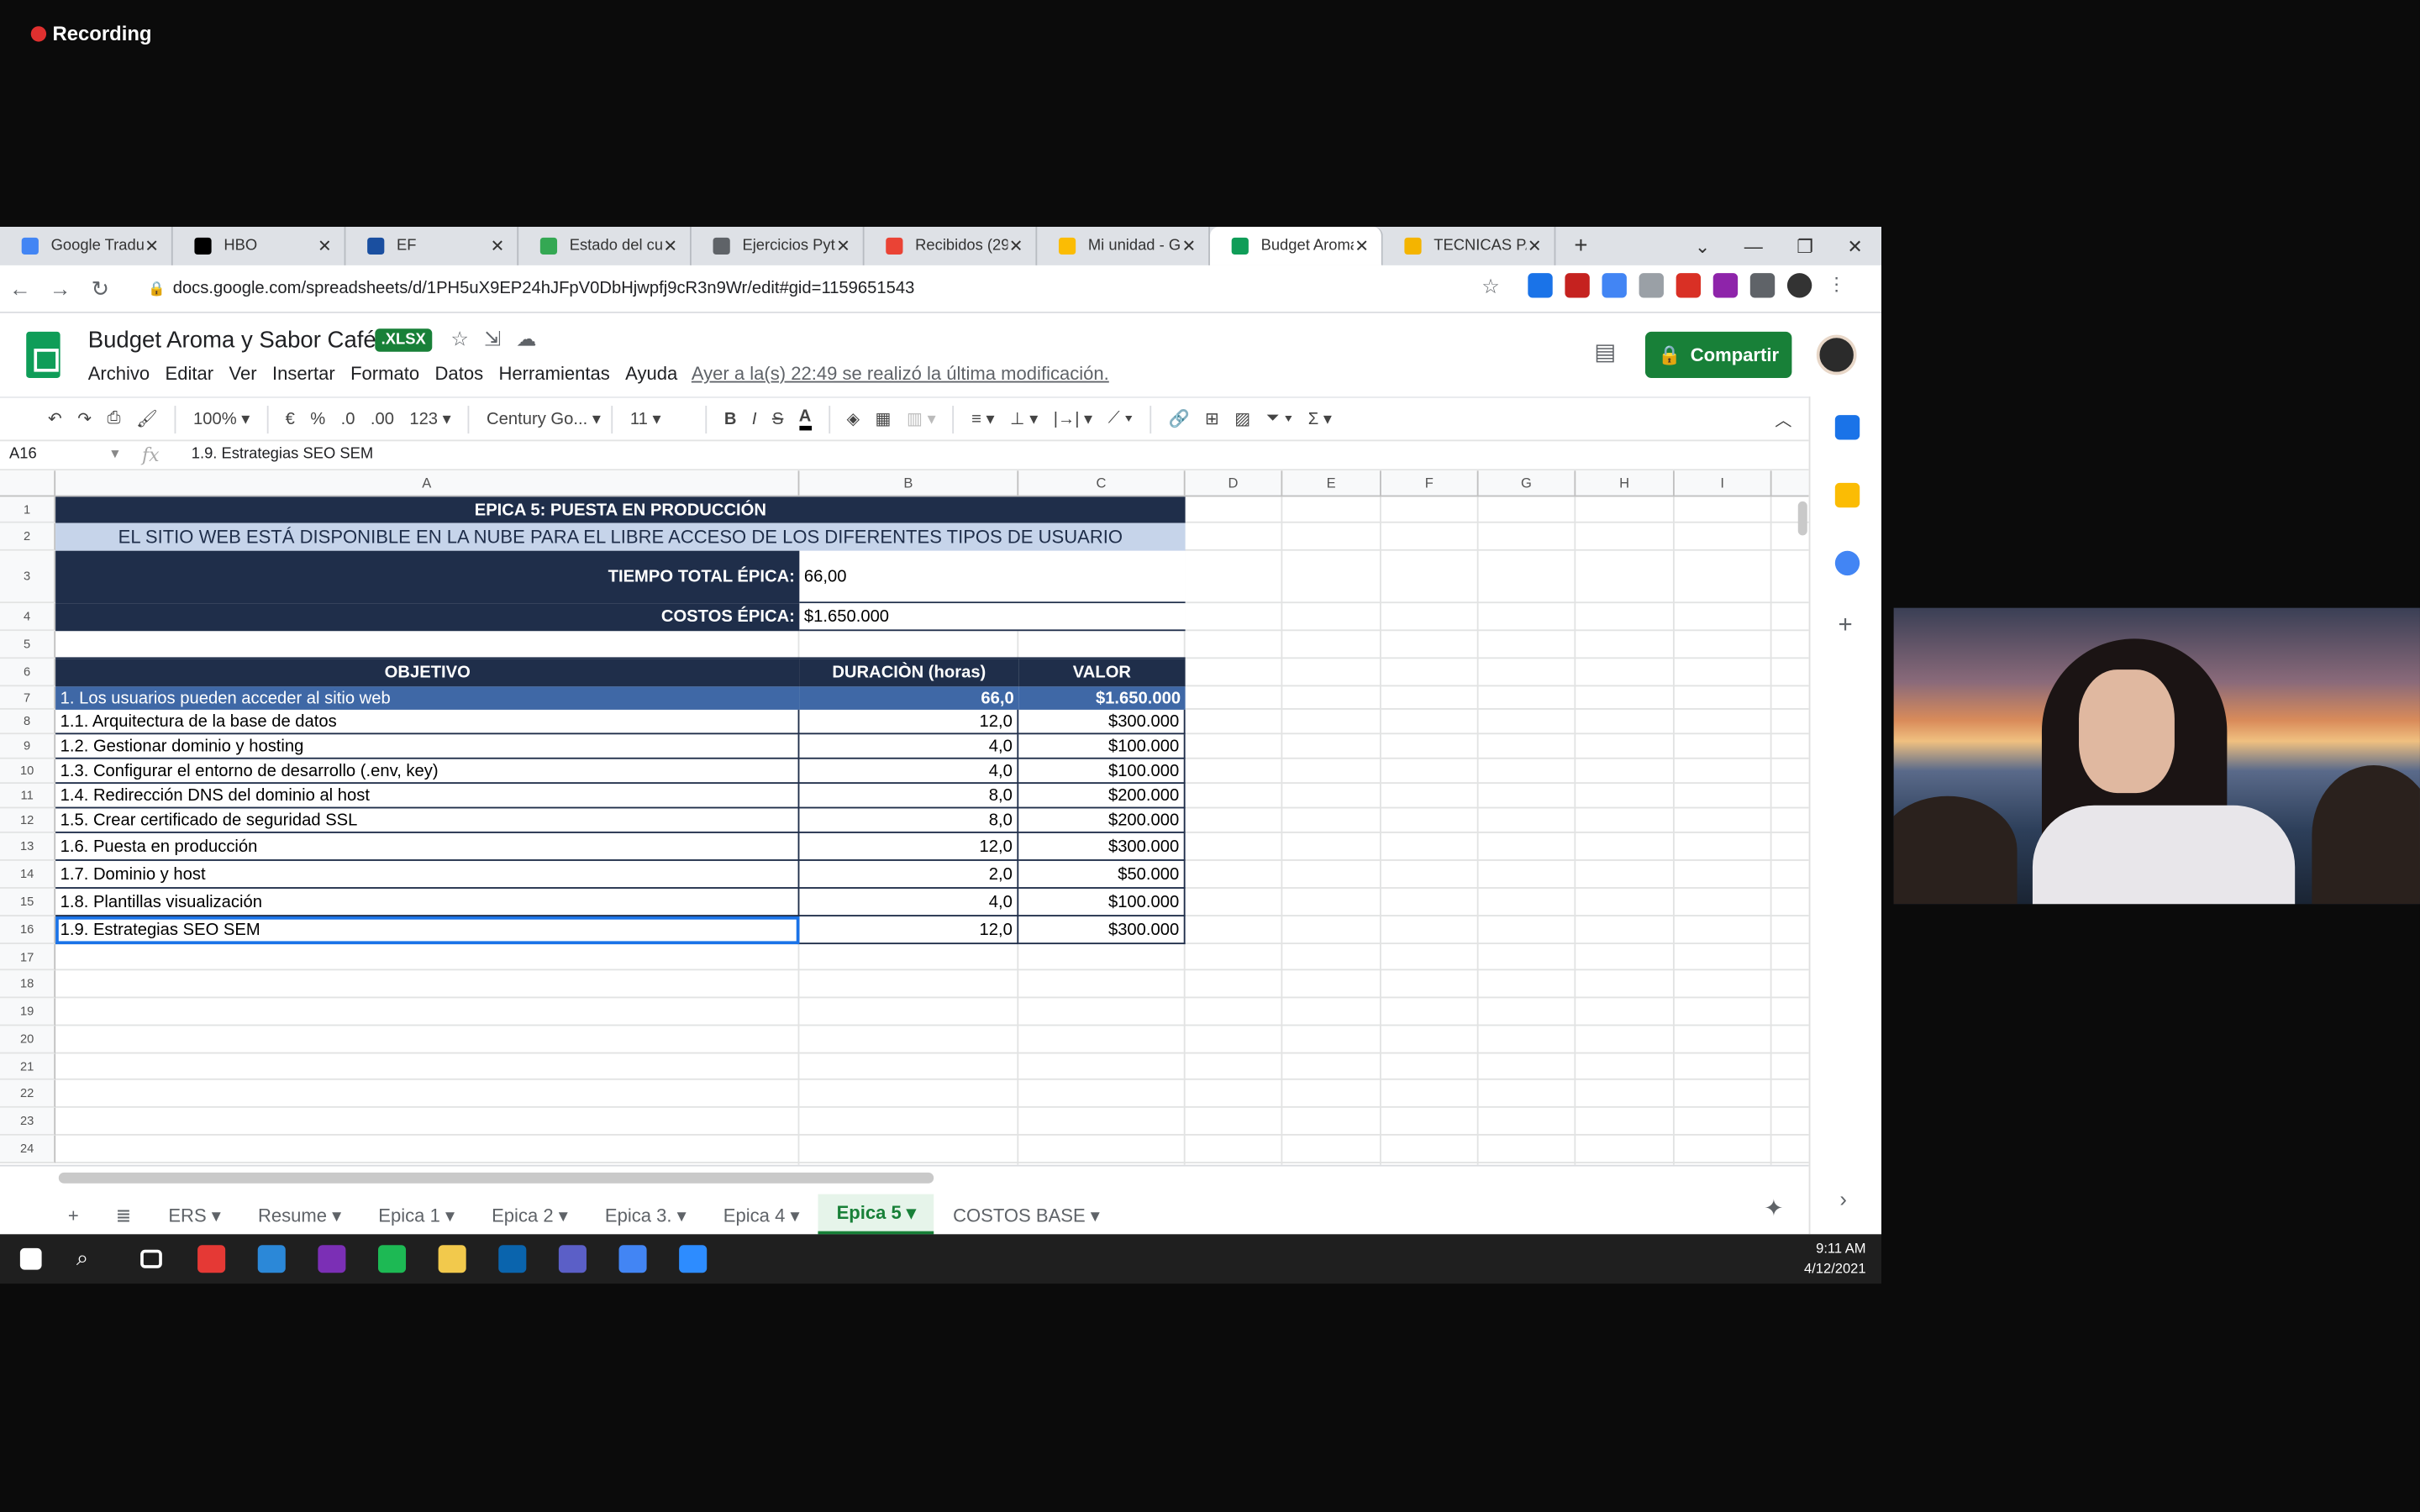  Describe the element at coordinates (28, 673) in the screenshot. I see `row-header: 6` at that location.